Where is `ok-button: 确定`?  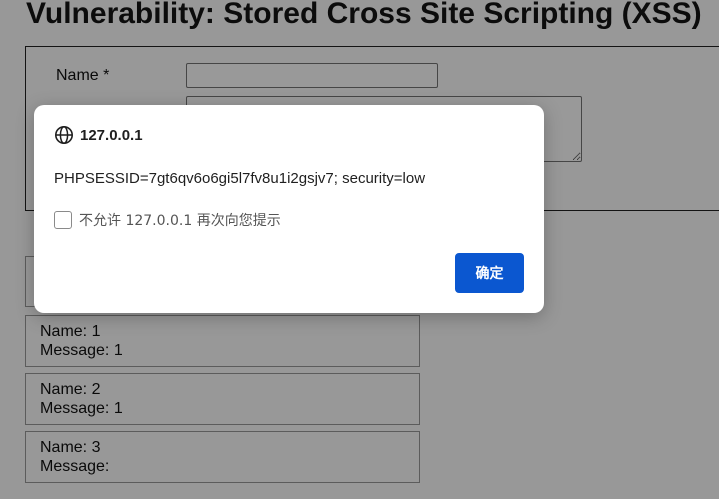
ok-button: 确定 is located at coordinates (489, 273).